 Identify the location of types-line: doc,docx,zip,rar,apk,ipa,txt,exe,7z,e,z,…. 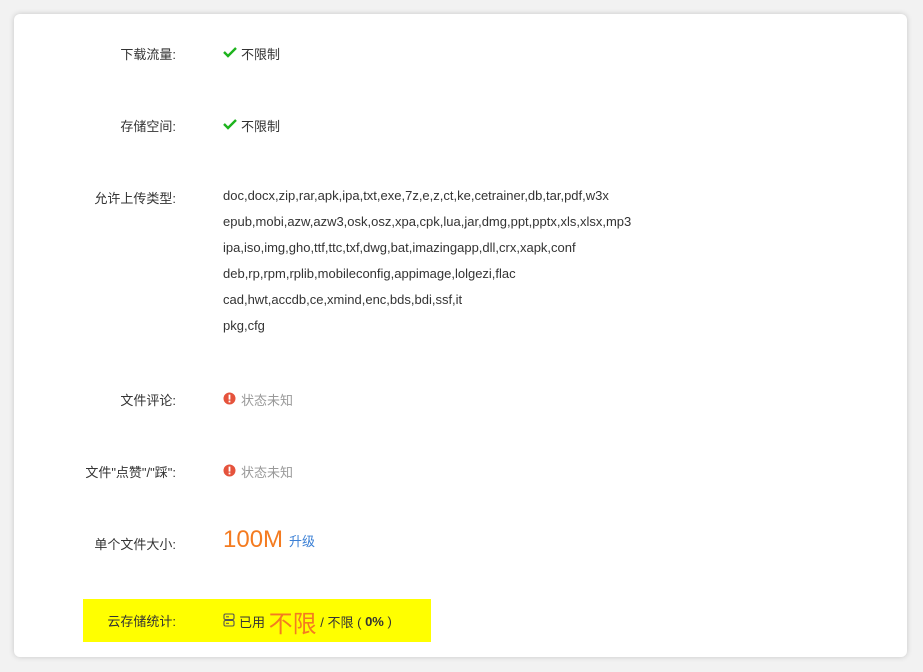
(416, 195).